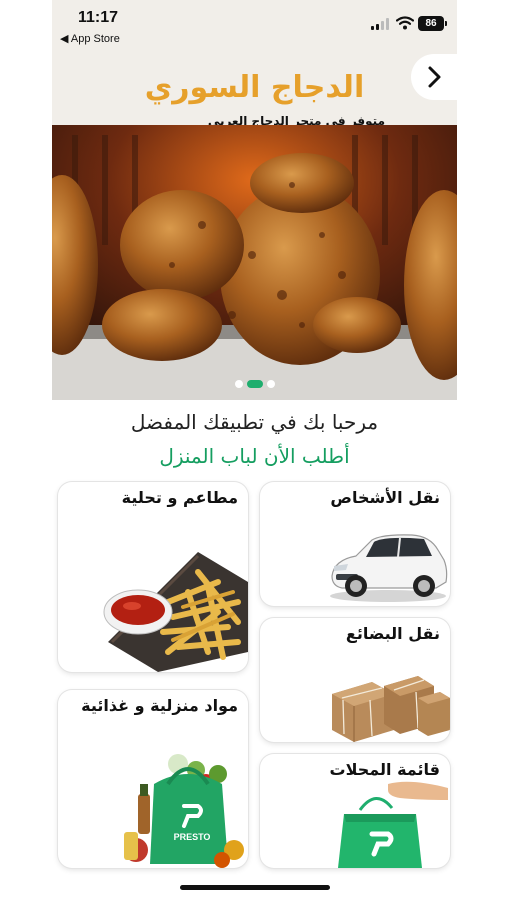 This screenshot has height=900, width=507. I want to click on boxes-image, so click(391, 709).